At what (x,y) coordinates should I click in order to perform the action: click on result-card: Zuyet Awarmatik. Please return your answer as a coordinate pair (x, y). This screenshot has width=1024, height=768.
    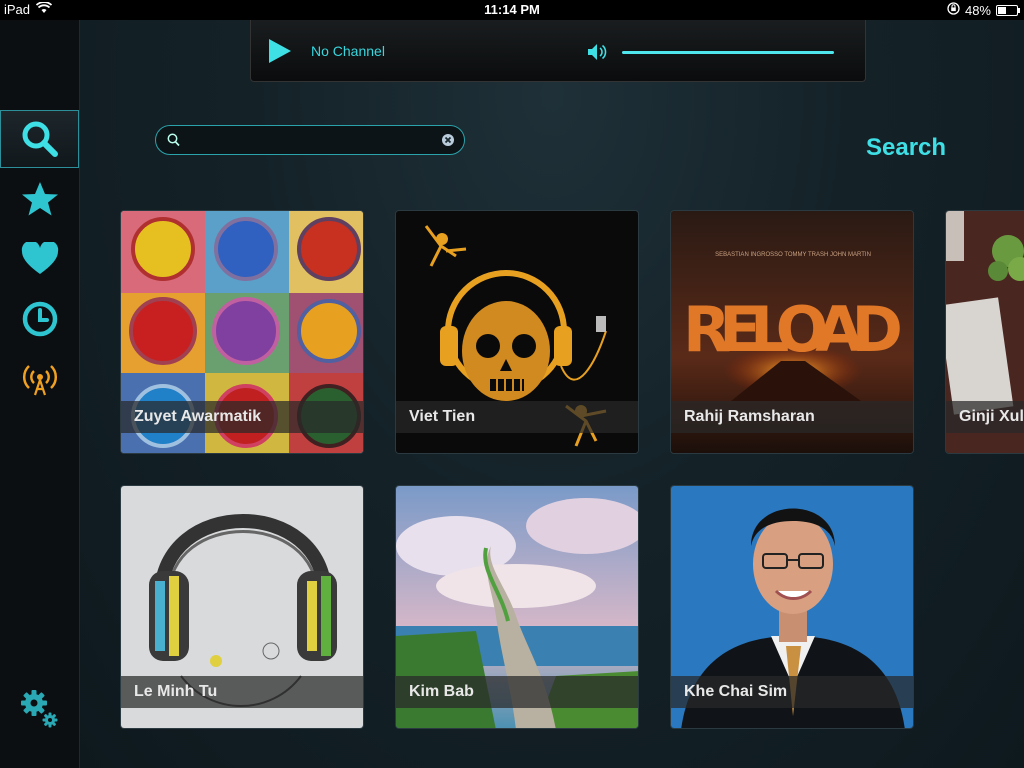
    Looking at the image, I should click on (242, 332).